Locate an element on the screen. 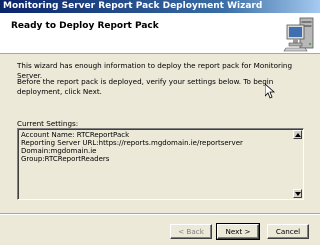  scroll-down-button is located at coordinates (297, 193).